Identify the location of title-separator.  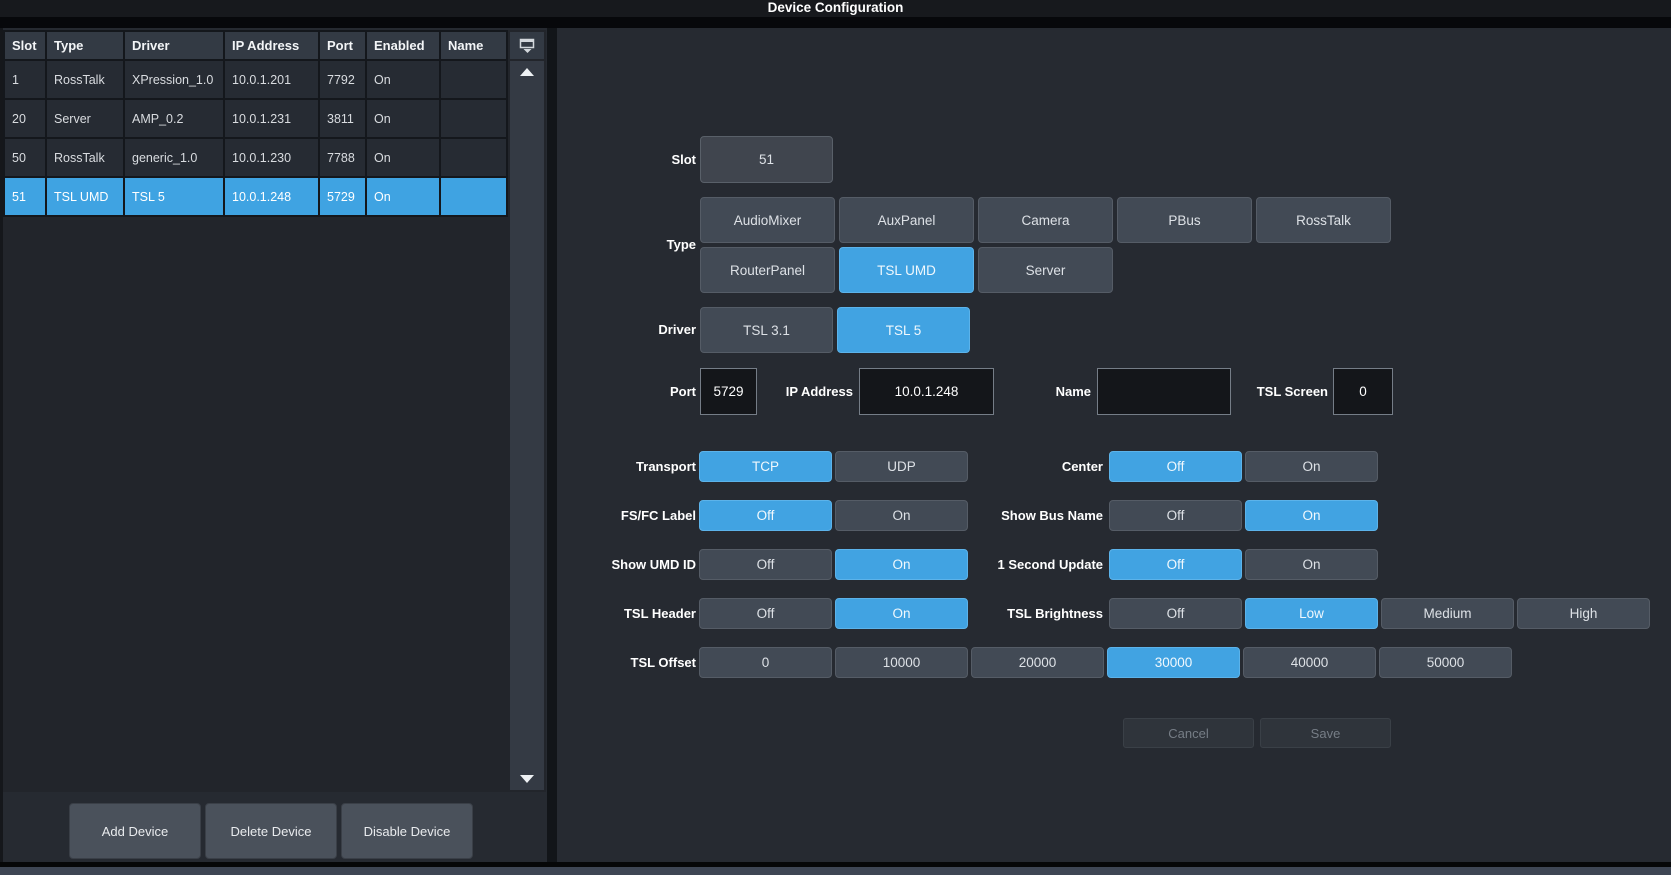
(835, 22).